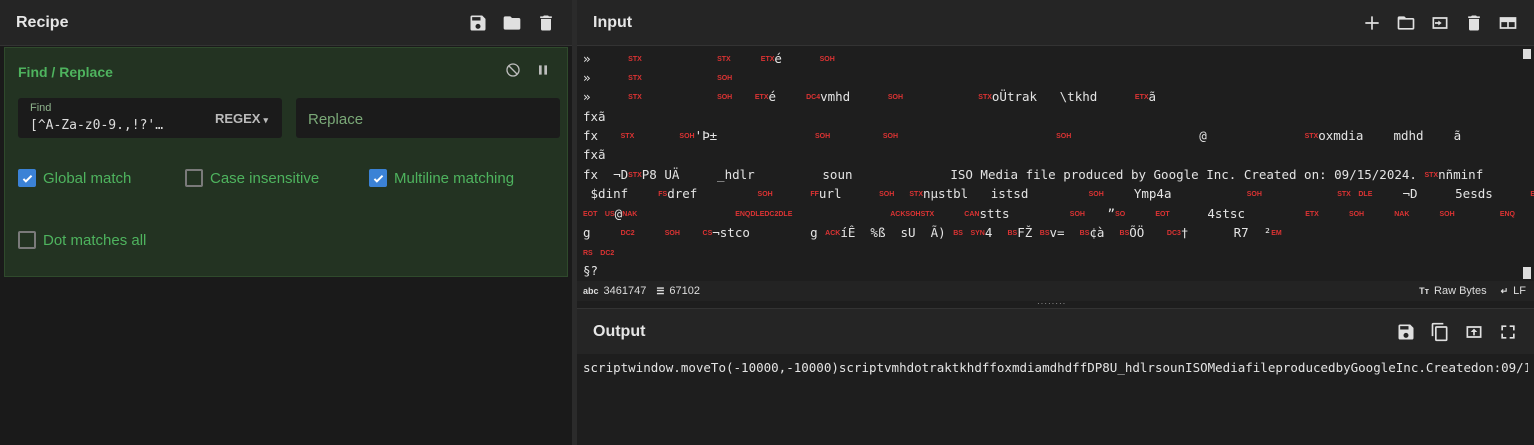  Describe the element at coordinates (65, 72) in the screenshot. I see `operation-title: Find / Replace` at that location.